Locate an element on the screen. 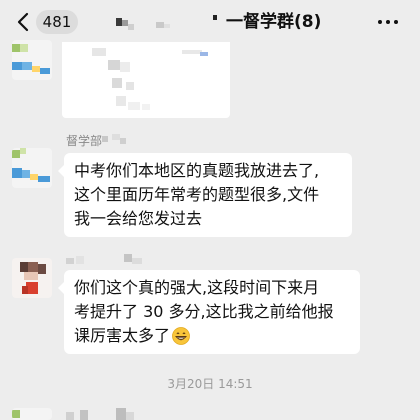 This screenshot has height=420, width=420. sender-name: 督学部 is located at coordinates (84, 141).